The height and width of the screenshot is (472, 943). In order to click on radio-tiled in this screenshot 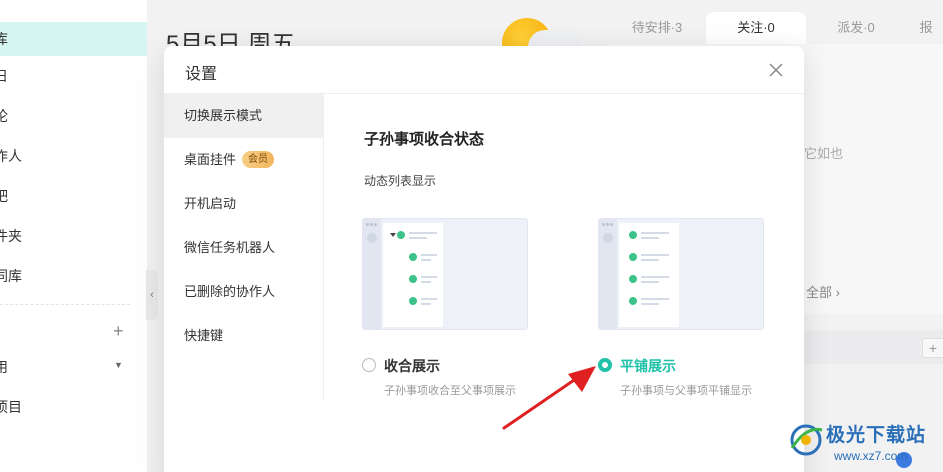, I will do `click(605, 365)`.